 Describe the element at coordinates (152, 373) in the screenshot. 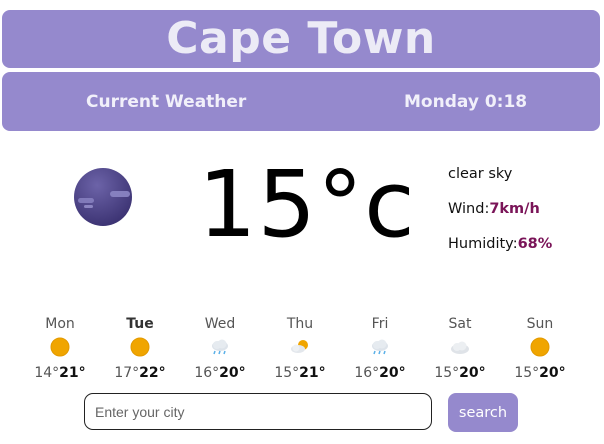

I see `forecast-max: 22°` at that location.